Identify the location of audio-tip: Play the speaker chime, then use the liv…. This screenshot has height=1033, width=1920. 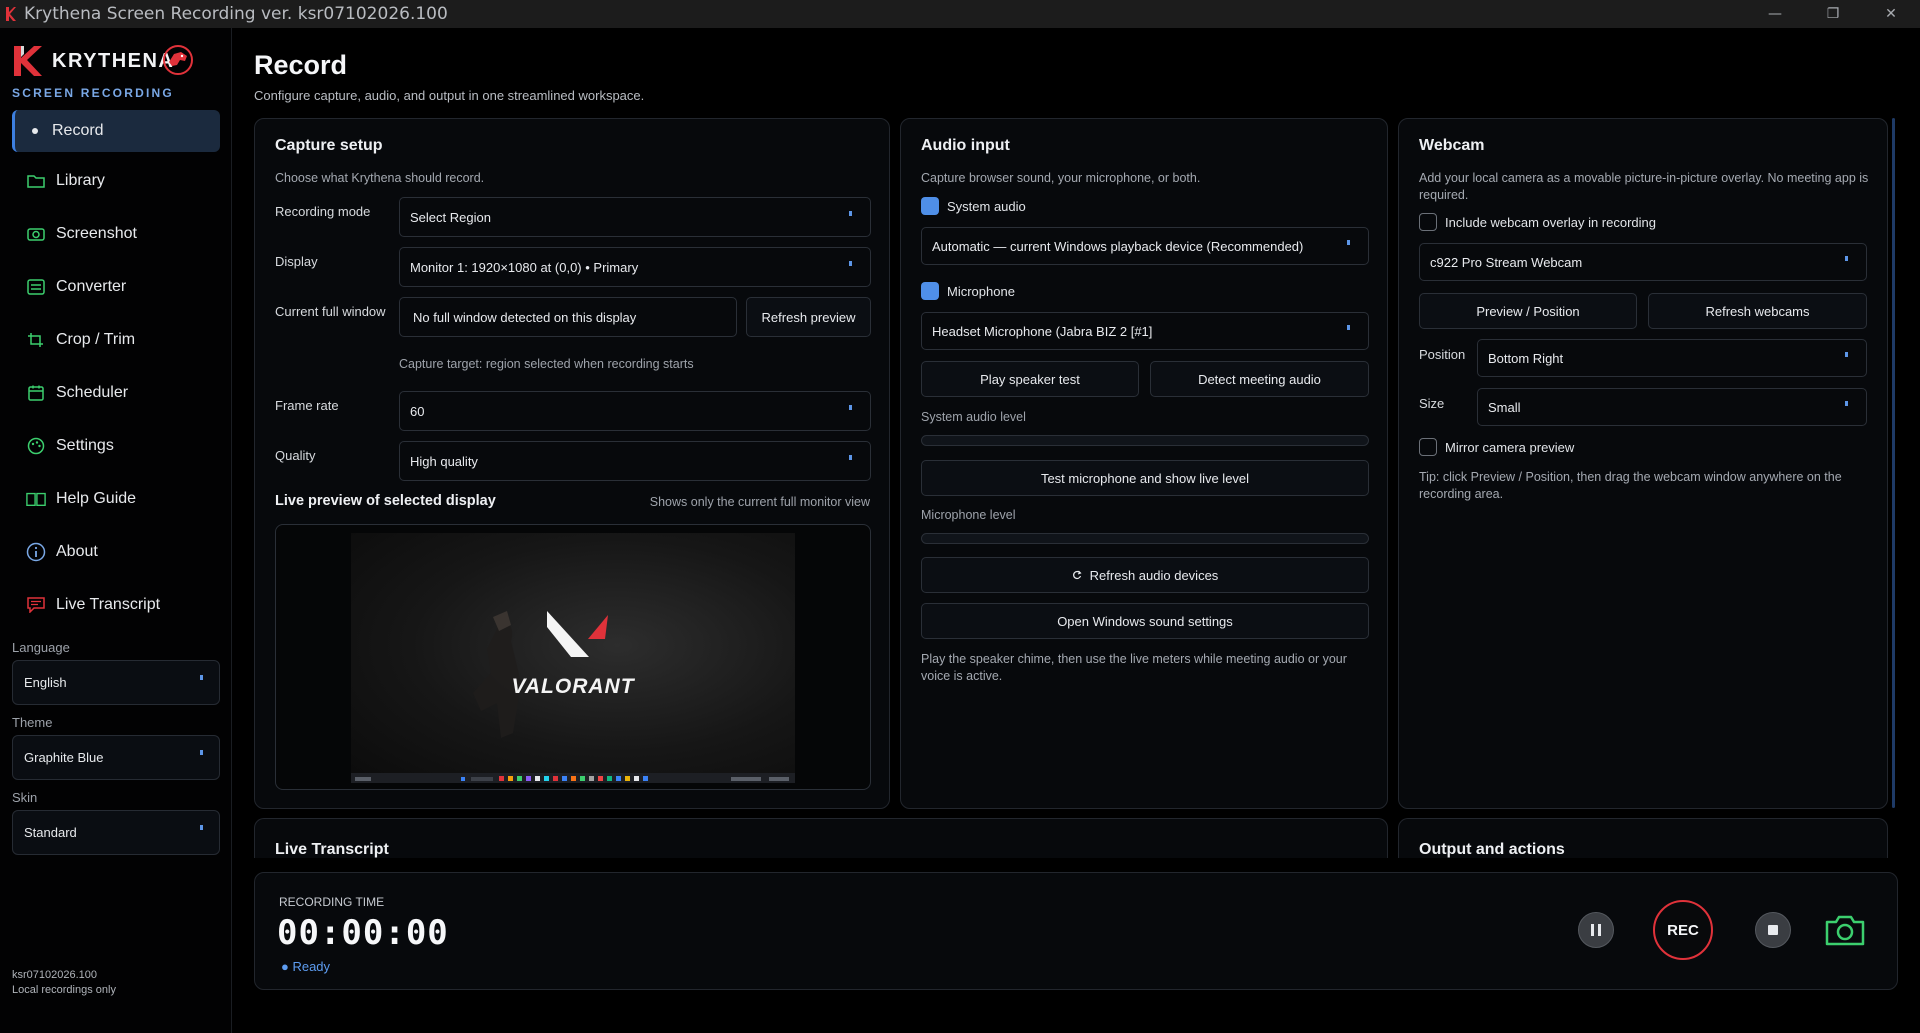
(1134, 667).